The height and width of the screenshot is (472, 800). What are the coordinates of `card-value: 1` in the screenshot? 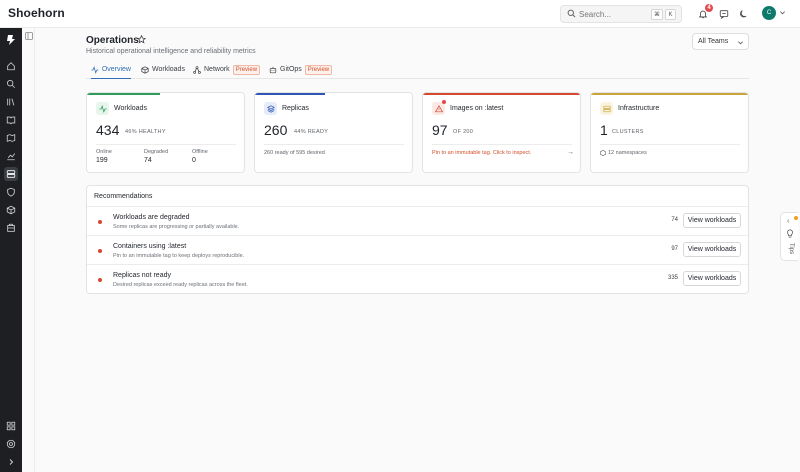 It's located at (604, 130).